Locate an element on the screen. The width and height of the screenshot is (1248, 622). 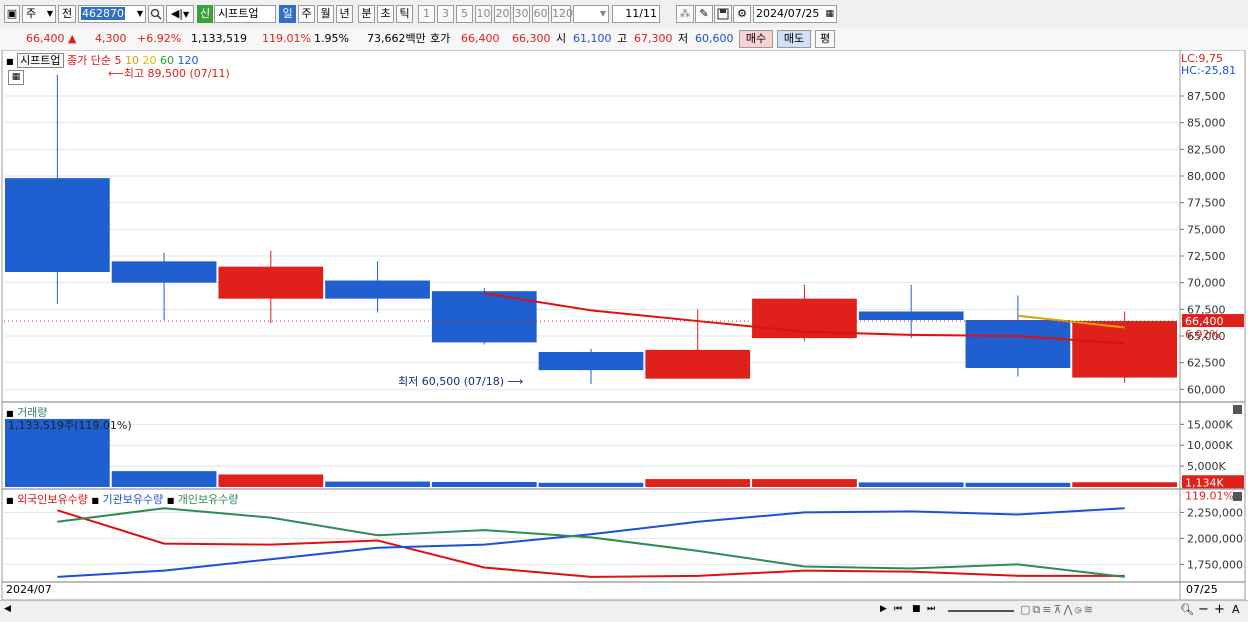
date-value: 2024/07/25 is located at coordinates (788, 13).